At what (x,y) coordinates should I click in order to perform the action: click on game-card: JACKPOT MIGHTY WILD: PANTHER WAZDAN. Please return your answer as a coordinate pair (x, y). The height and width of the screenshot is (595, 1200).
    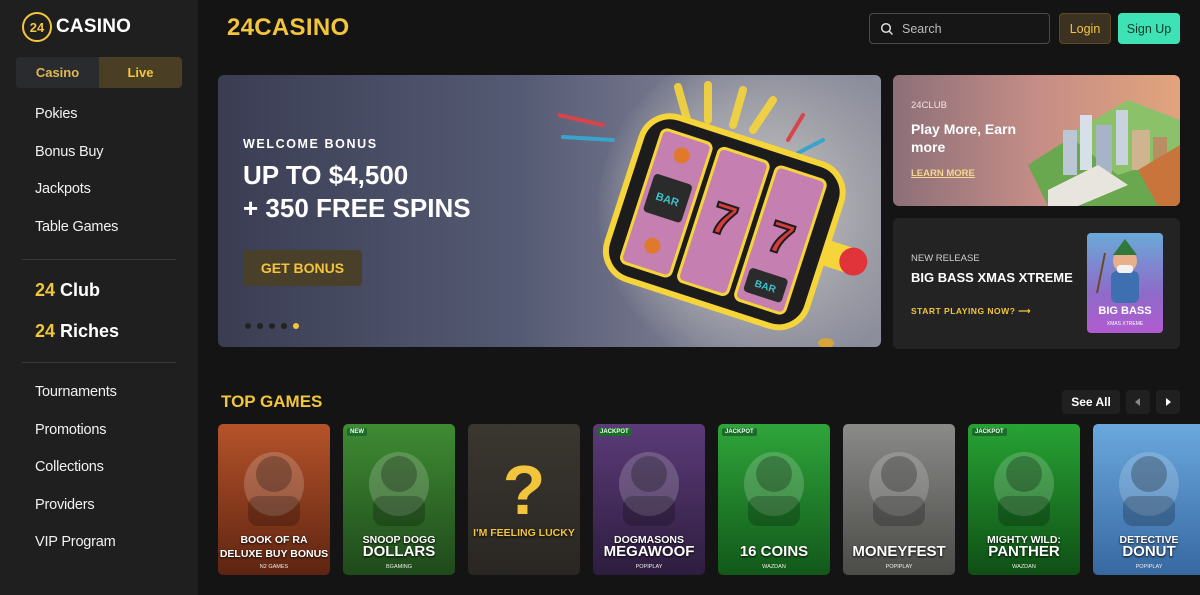
    Looking at the image, I should click on (1024, 499).